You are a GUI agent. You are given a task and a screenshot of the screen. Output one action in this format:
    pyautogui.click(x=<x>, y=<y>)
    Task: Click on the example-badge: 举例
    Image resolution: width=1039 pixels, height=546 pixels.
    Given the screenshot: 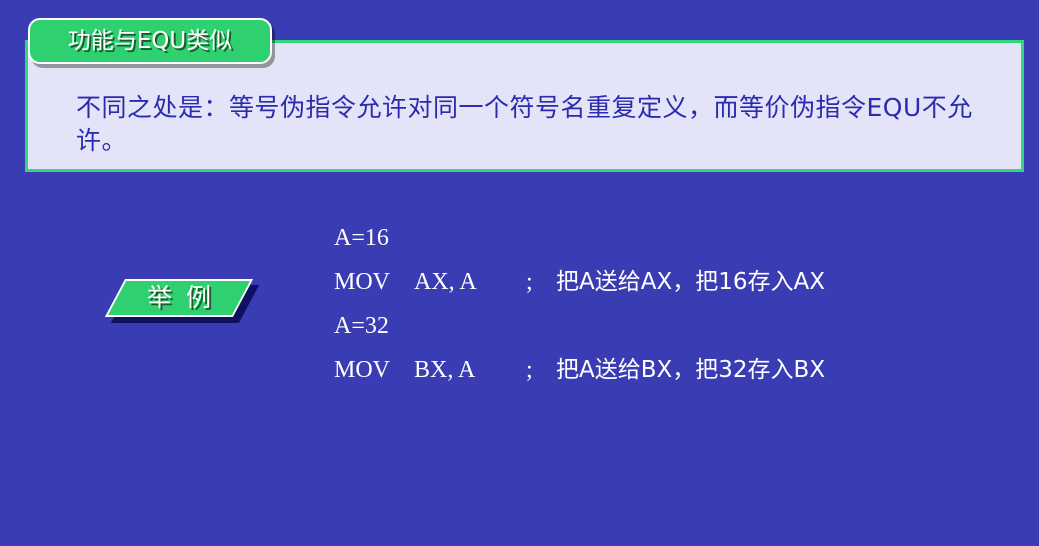 What is the action you would take?
    pyautogui.click(x=182, y=301)
    